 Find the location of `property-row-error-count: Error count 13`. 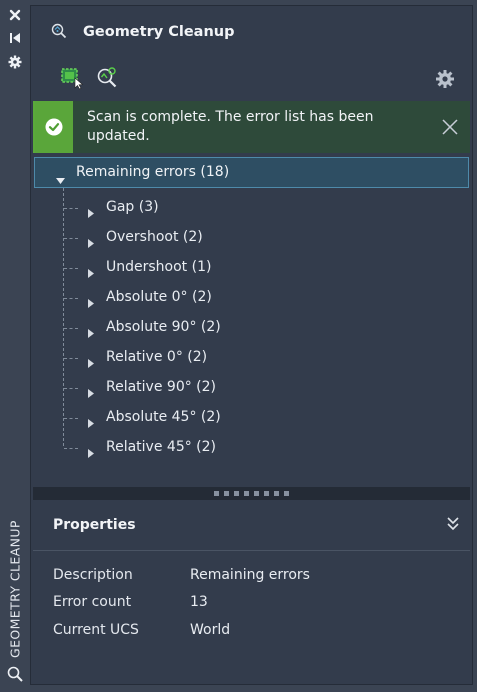

property-row-error-count: Error count 13 is located at coordinates (253, 606).